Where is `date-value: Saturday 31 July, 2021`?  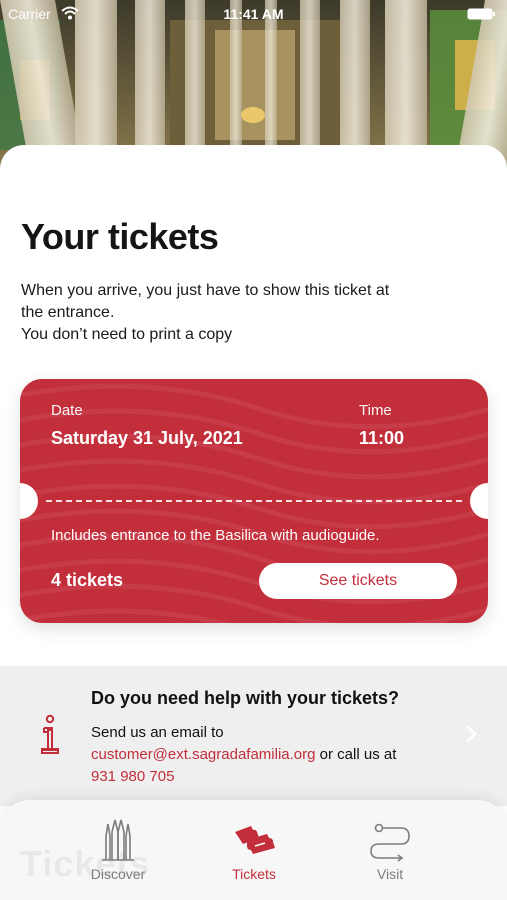
date-value: Saturday 31 July, 2021 is located at coordinates (147, 438).